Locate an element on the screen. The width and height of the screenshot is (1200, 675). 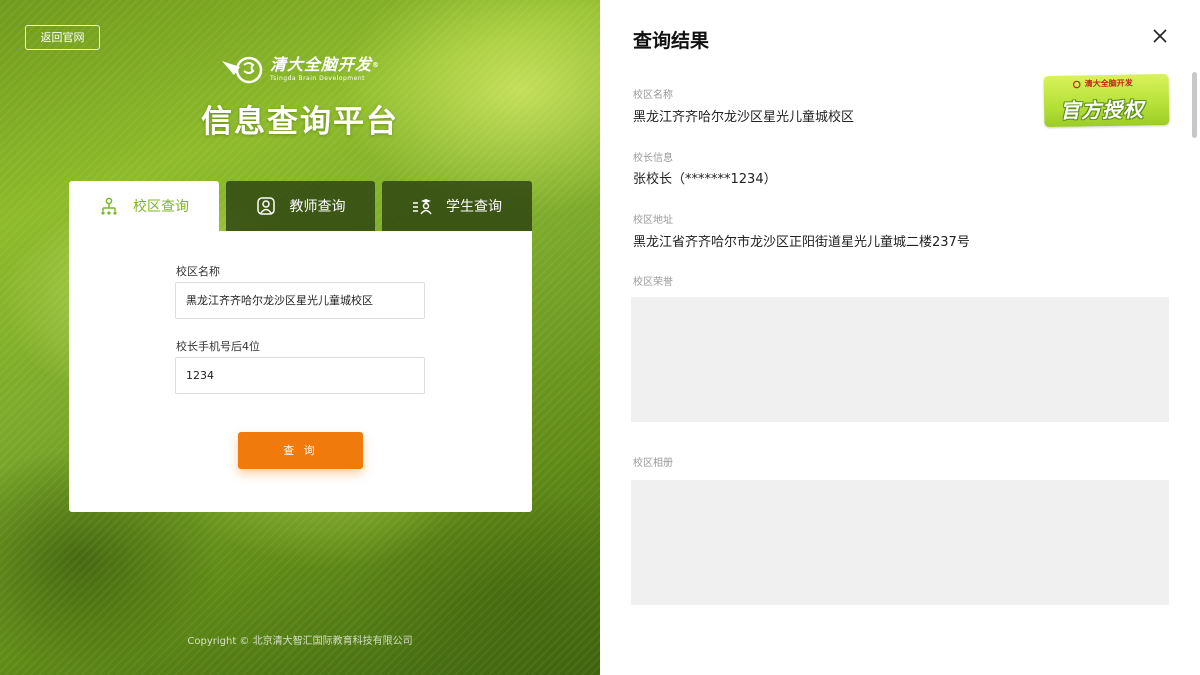
principal-info-value: 张校长（*******1234） is located at coordinates (705, 179).